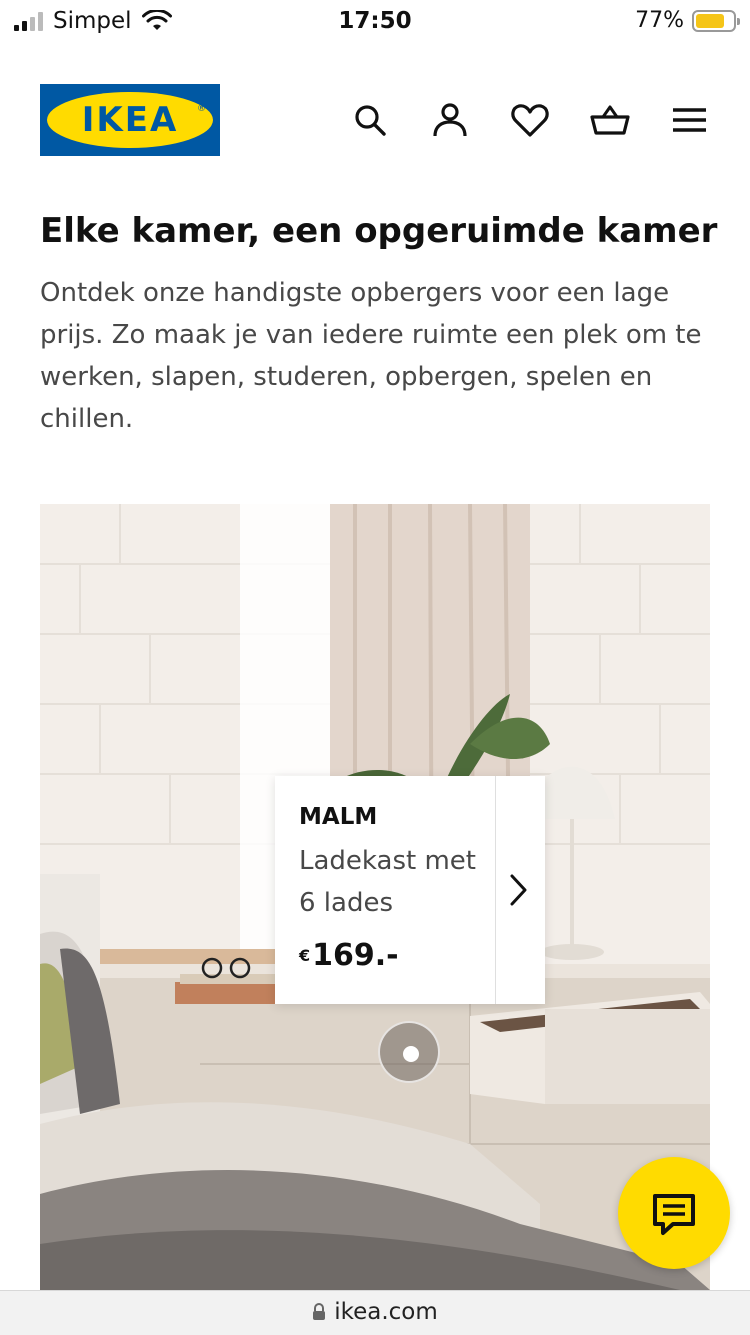  I want to click on browser-url-bar: ikea.com, so click(375, 1312).